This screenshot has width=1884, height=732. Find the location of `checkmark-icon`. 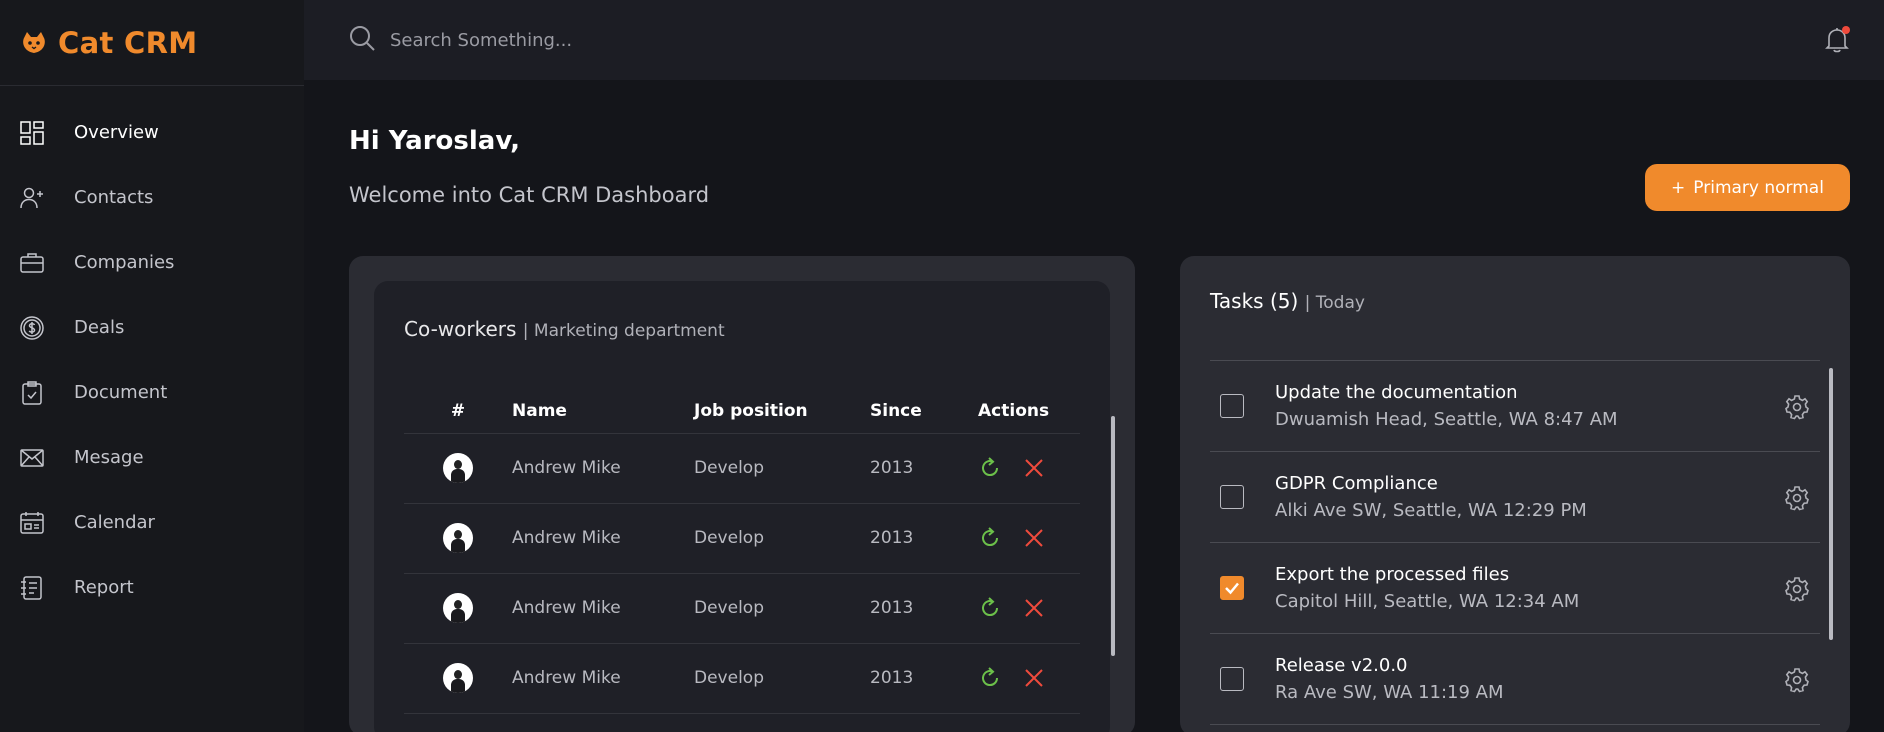

checkmark-icon is located at coordinates (1232, 588).